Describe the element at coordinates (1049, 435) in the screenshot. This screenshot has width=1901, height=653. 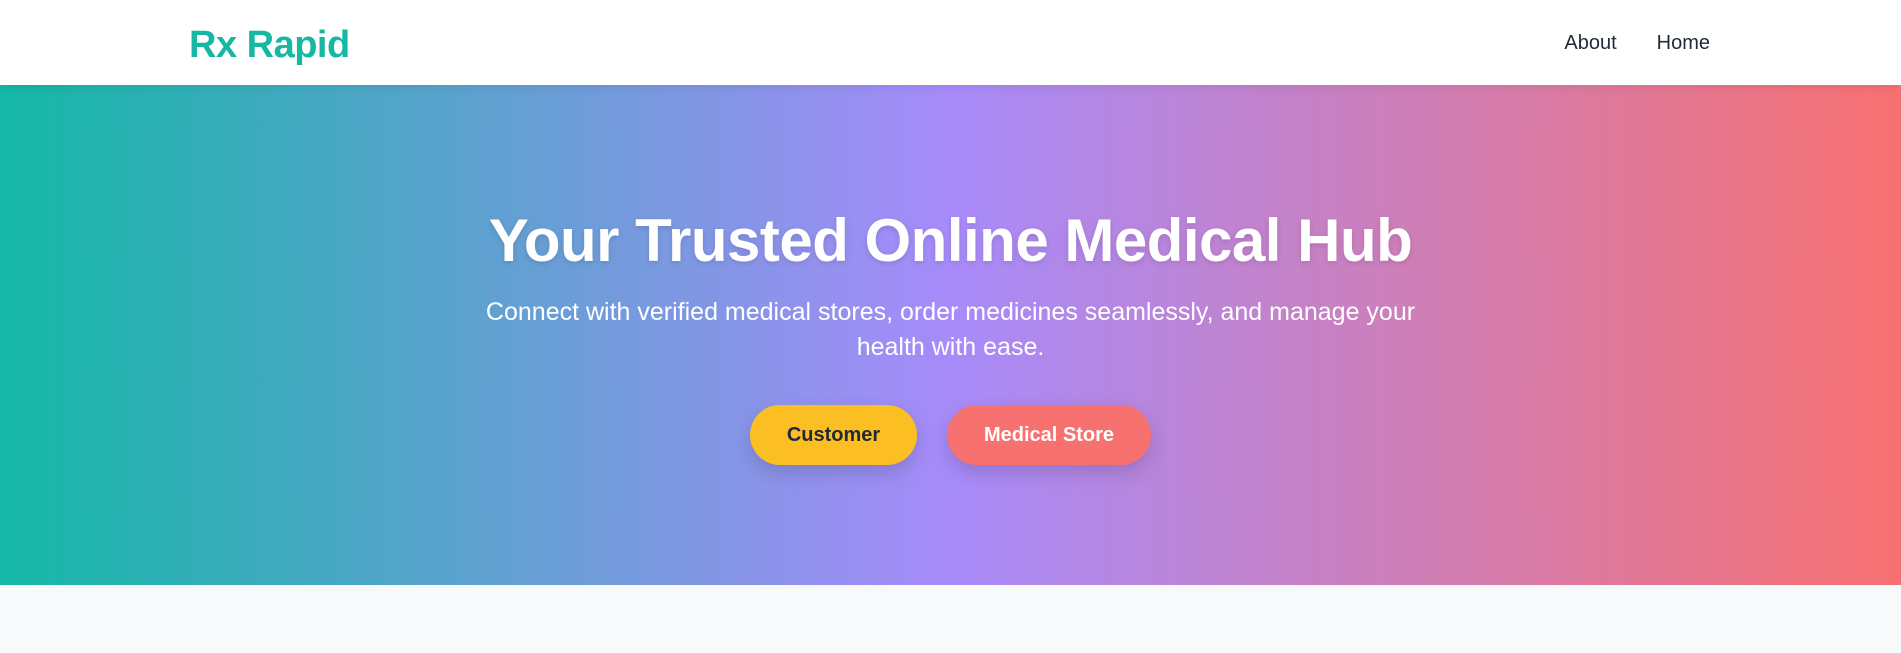
I see `medical-store-button: Medical Store` at that location.